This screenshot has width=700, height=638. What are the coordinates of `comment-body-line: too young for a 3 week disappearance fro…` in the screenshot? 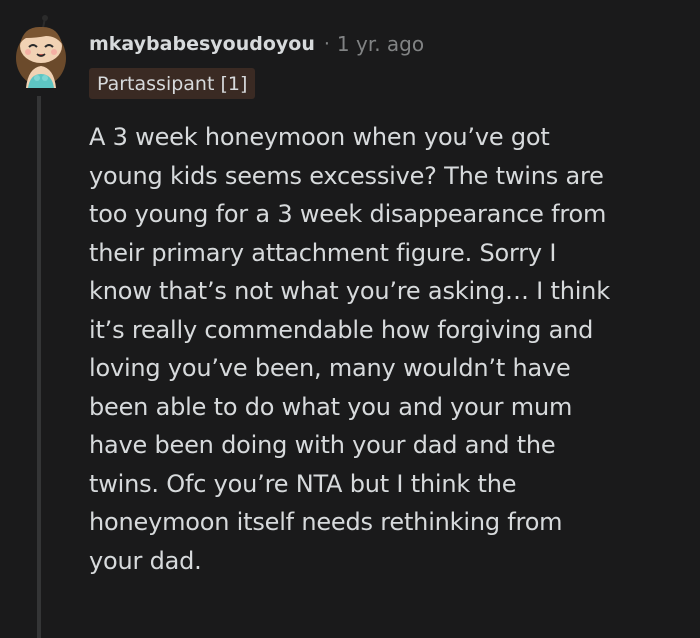 It's located at (348, 214).